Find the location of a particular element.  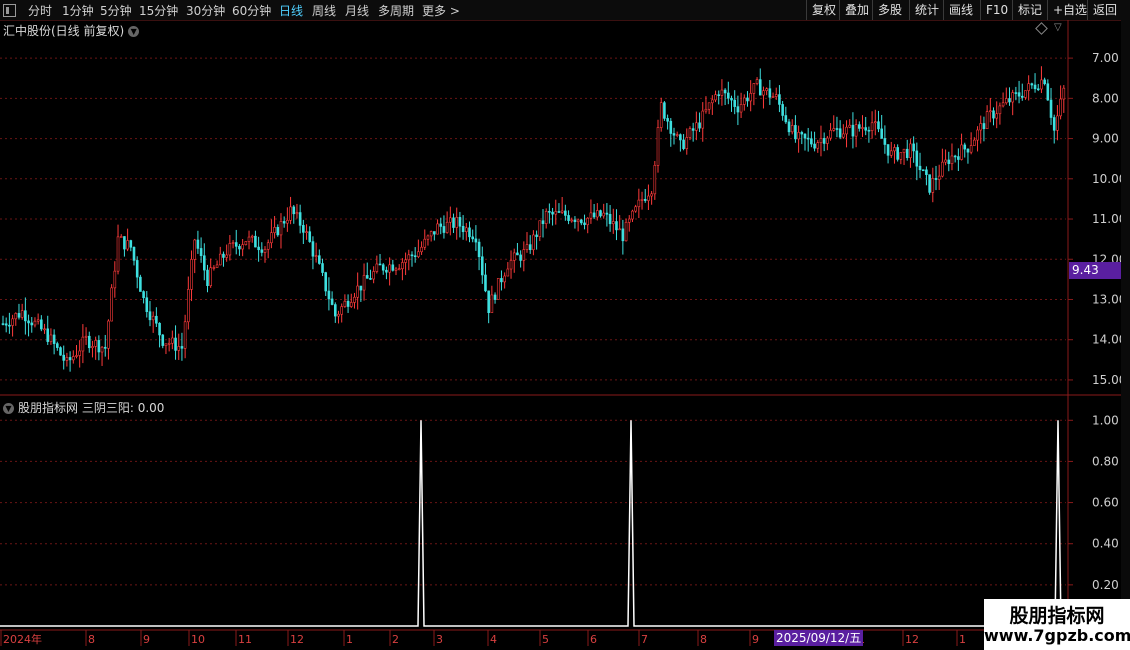

chevron-down-icon: ▼ is located at coordinates (8, 408).